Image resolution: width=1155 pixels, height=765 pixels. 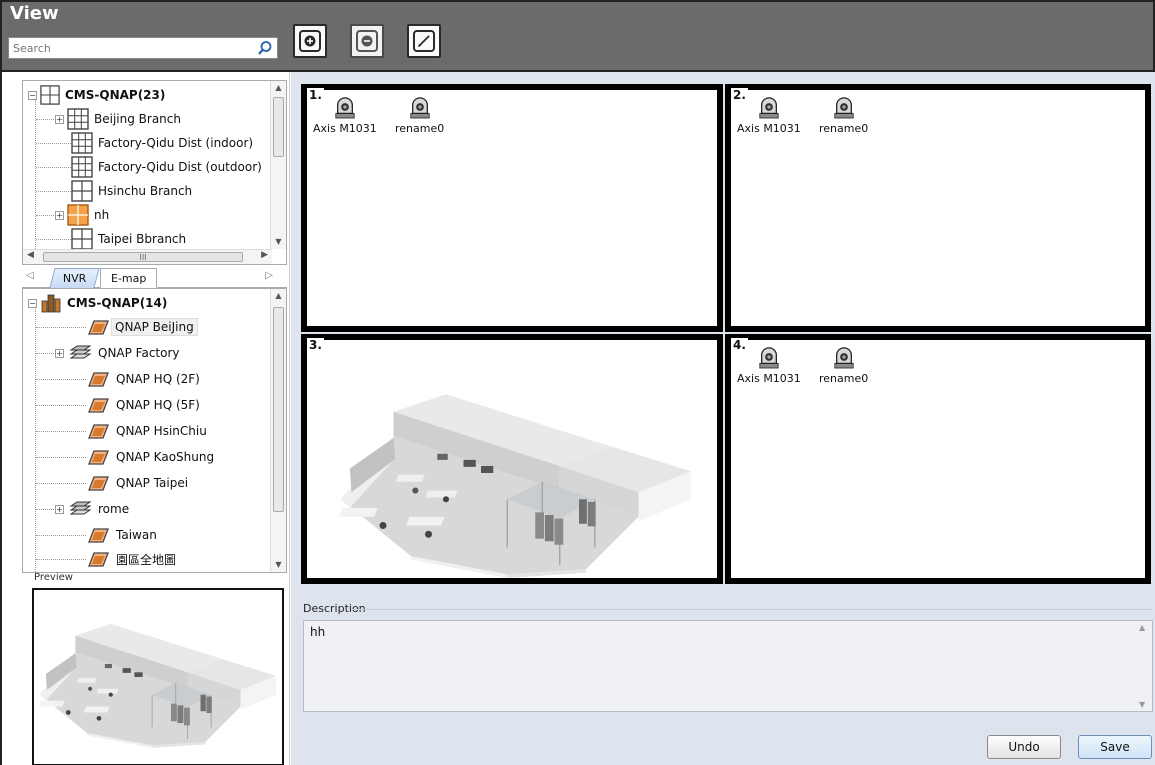 I want to click on header-bar: View, so click(x=577, y=36).